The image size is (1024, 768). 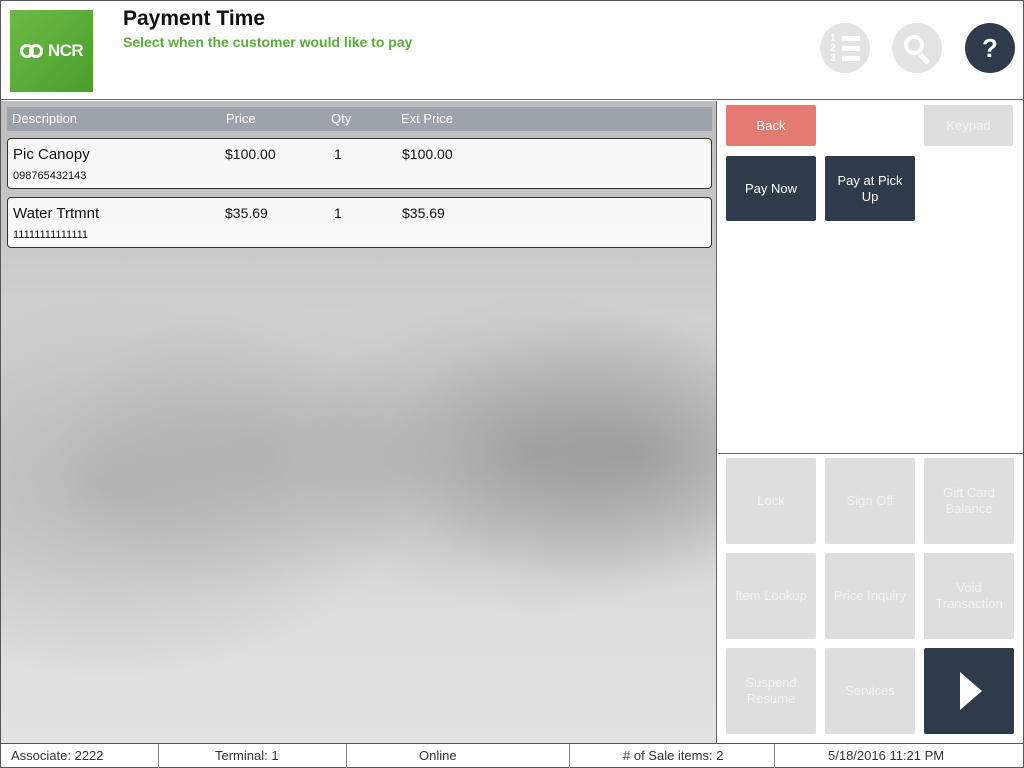 What do you see at coordinates (870, 188) in the screenshot?
I see `pay-at-pickup-button: Pay at Pick Up` at bounding box center [870, 188].